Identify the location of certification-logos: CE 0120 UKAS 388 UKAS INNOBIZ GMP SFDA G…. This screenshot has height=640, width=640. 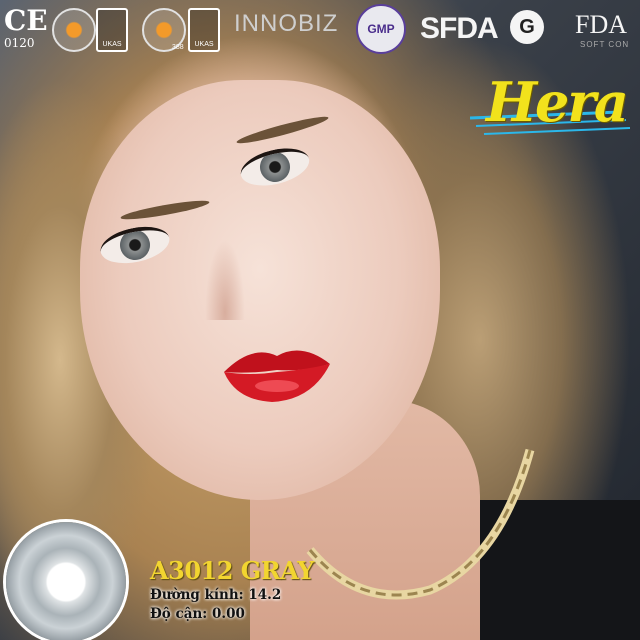
(320, 29).